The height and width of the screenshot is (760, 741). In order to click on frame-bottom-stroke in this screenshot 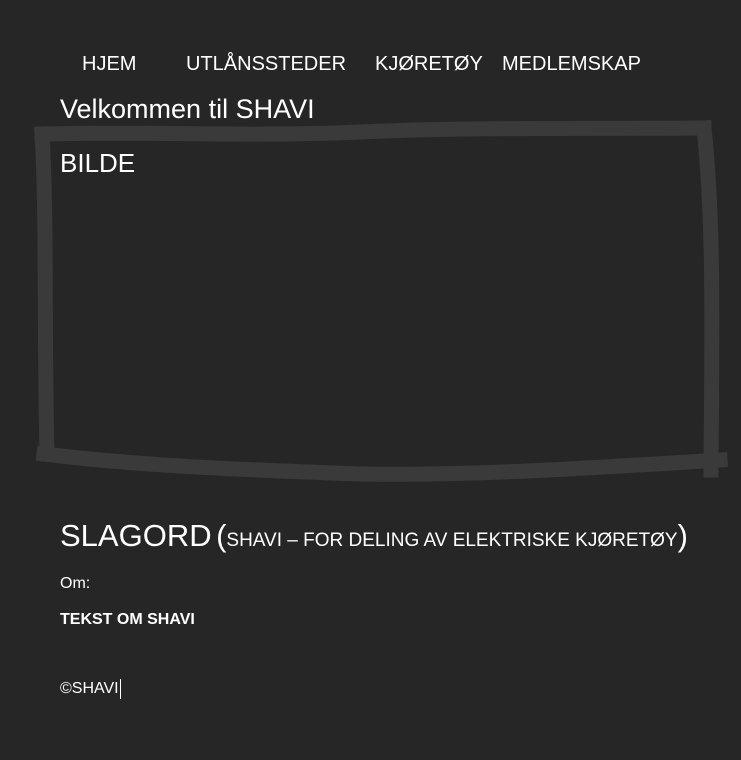, I will do `click(381, 463)`.